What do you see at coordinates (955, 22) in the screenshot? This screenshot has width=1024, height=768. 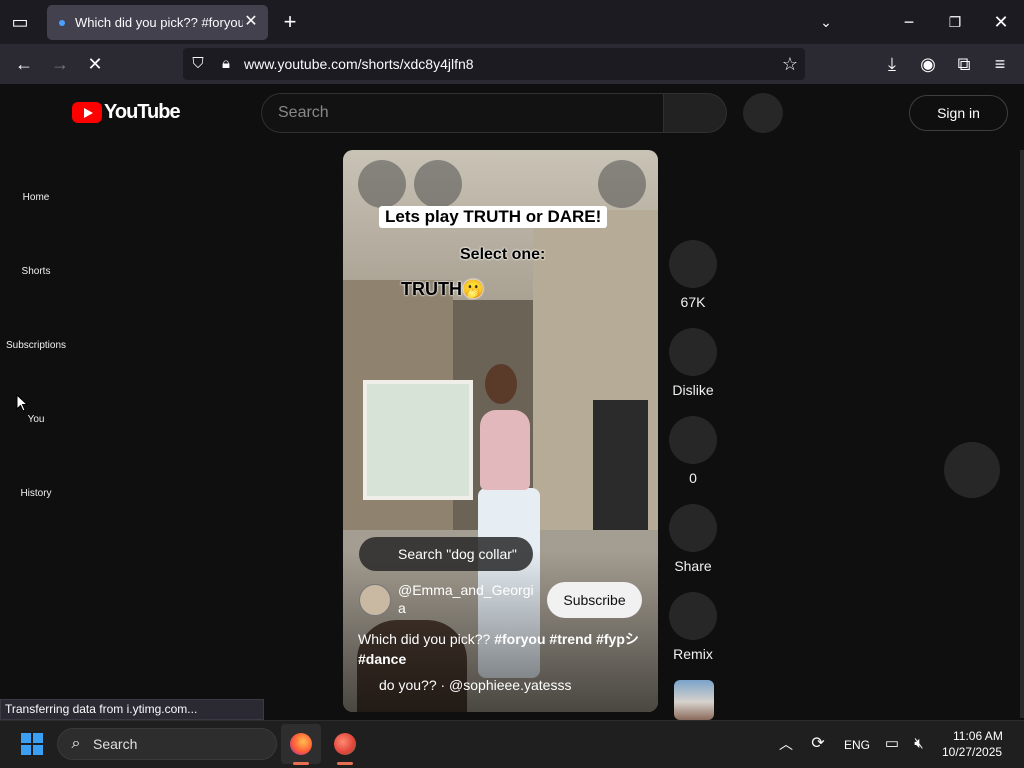 I see `restore-icon: ❐` at bounding box center [955, 22].